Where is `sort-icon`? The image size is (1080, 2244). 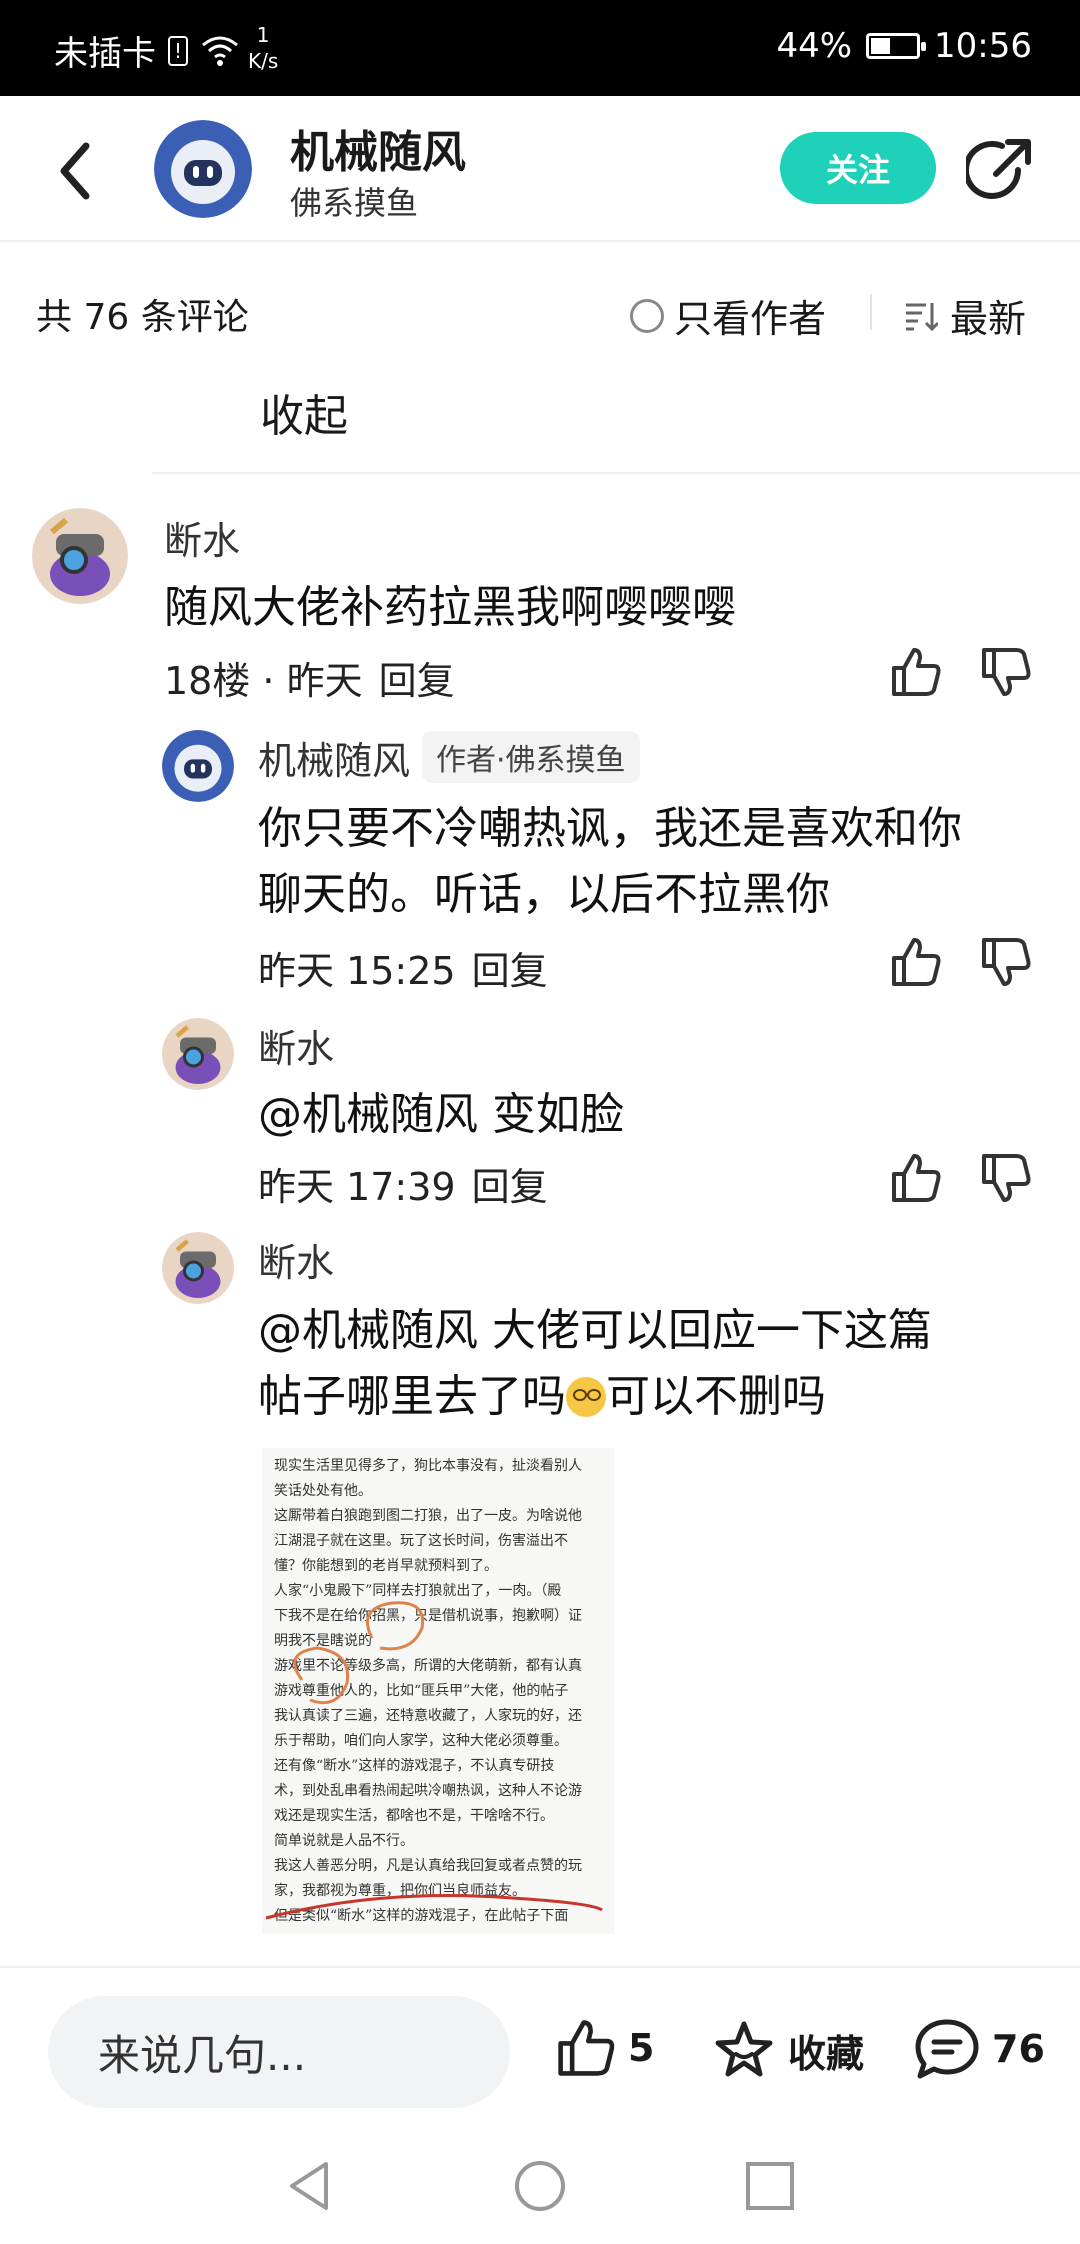 sort-icon is located at coordinates (922, 316).